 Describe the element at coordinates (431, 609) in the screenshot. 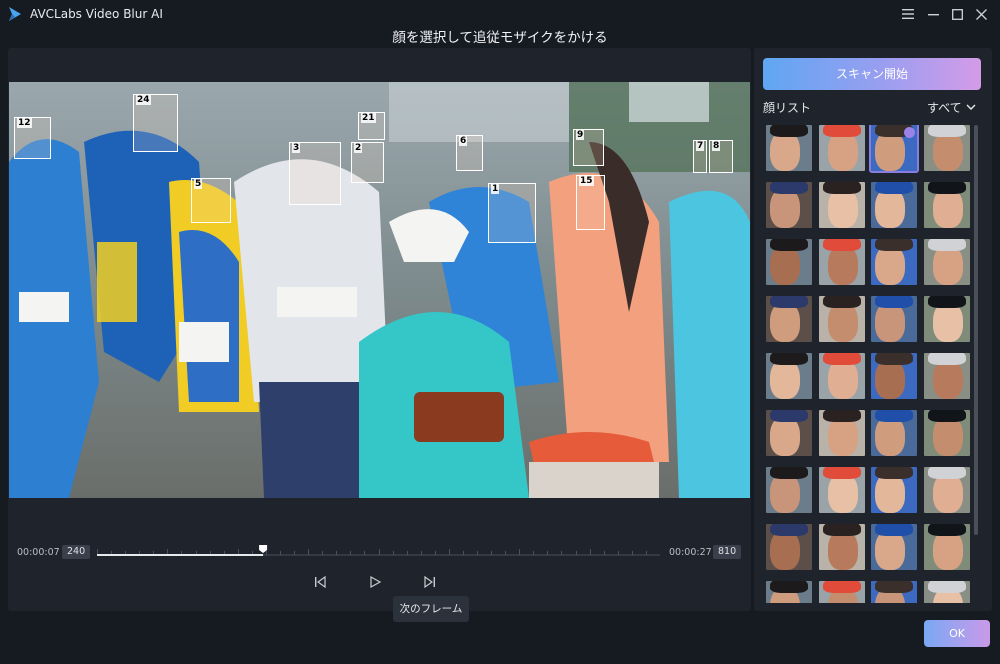

I see `next-frame-tooltip: 次のフレーム` at that location.